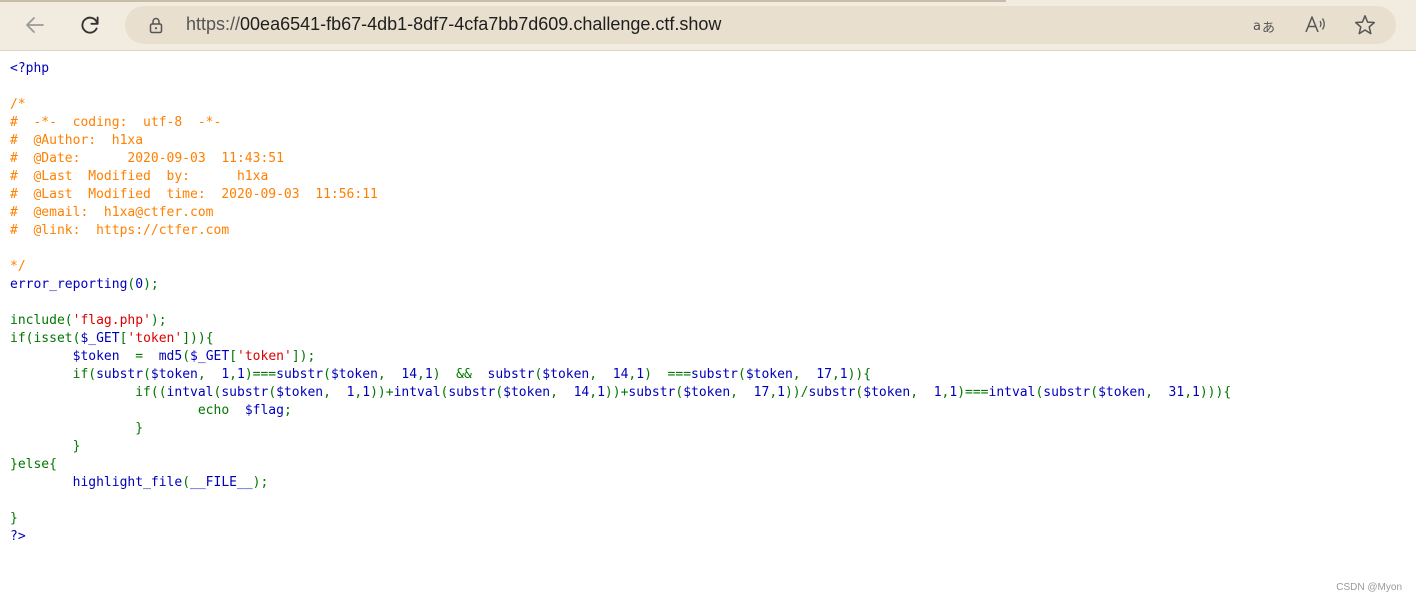  I want to click on read-aloud-button, so click(1315, 25).